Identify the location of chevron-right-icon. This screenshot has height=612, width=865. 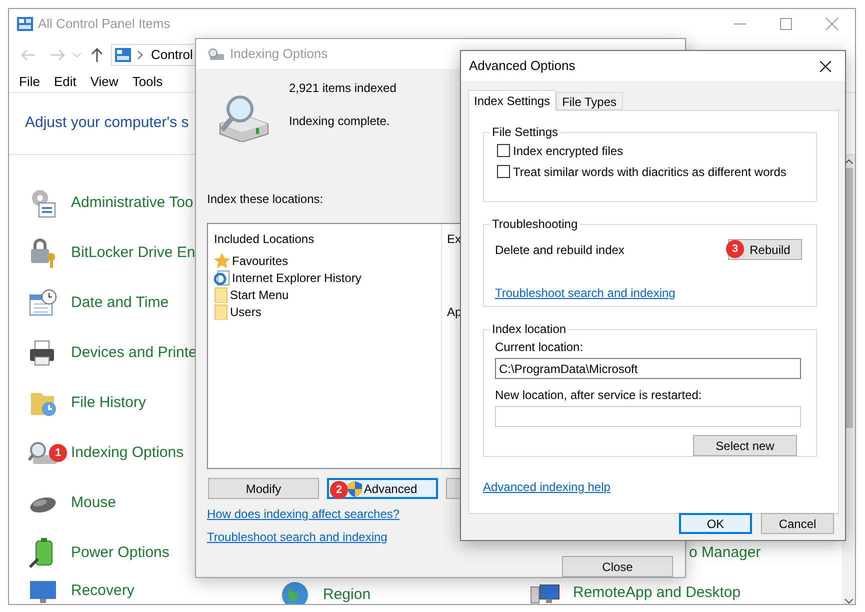
(140, 54).